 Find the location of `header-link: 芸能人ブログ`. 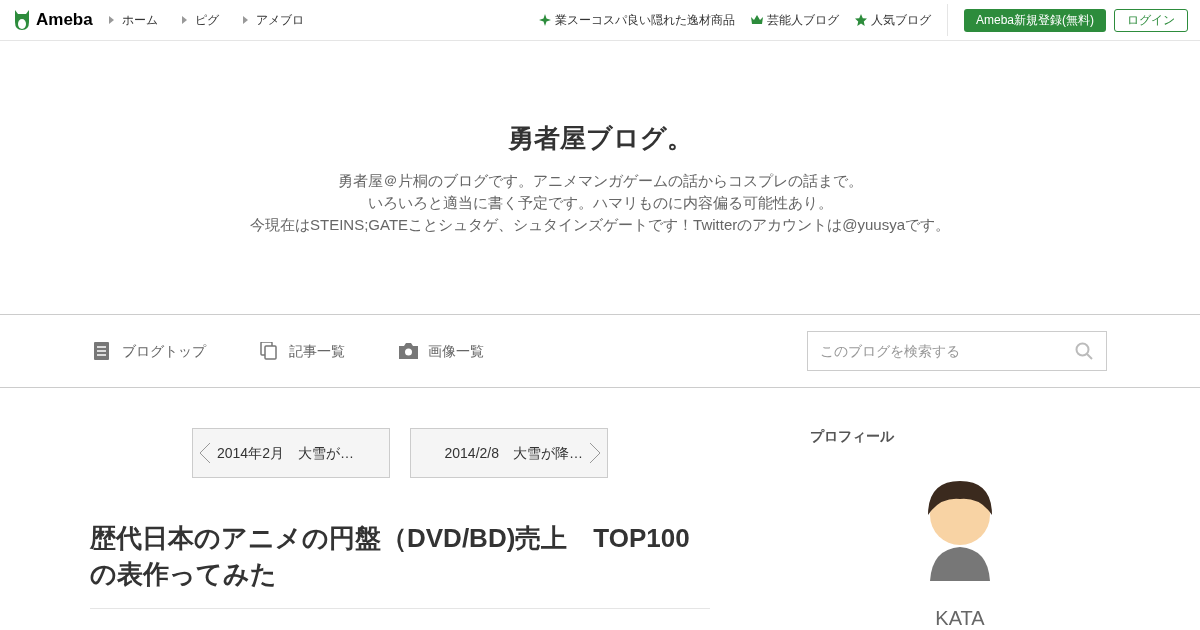

header-link: 芸能人ブログ is located at coordinates (795, 20).